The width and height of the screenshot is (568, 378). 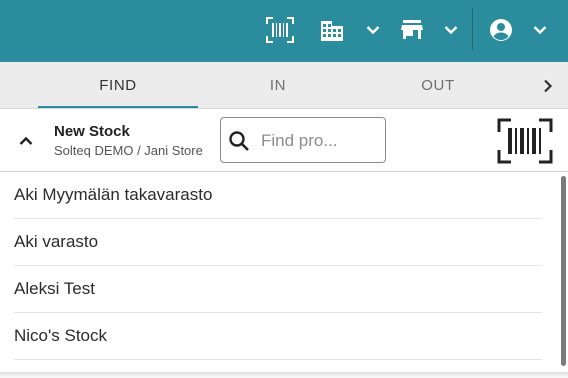 I want to click on search-field, so click(x=303, y=140).